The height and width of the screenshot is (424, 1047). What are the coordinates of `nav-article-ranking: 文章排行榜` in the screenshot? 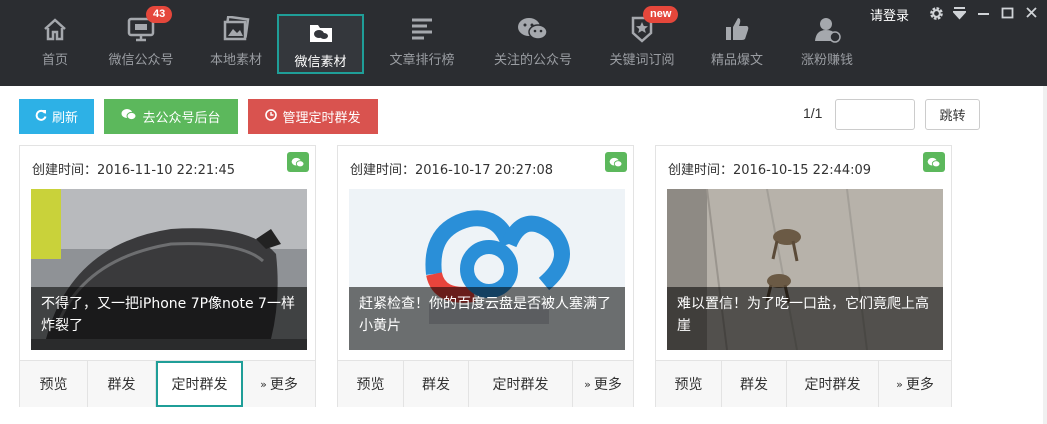 It's located at (422, 43).